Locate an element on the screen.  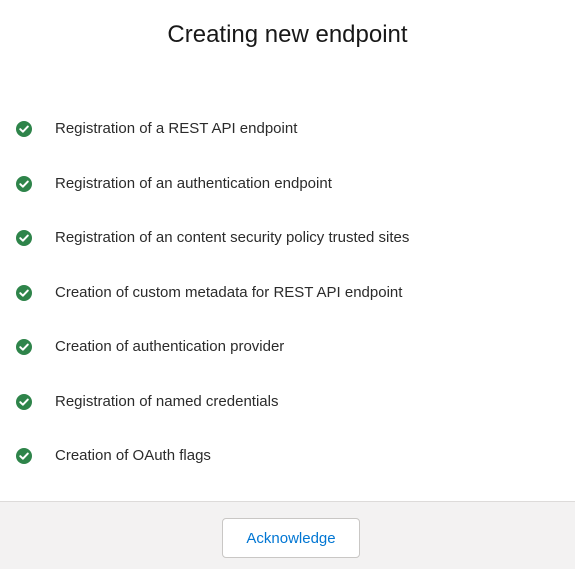
step-item: Registration of named credentials is located at coordinates (287, 413).